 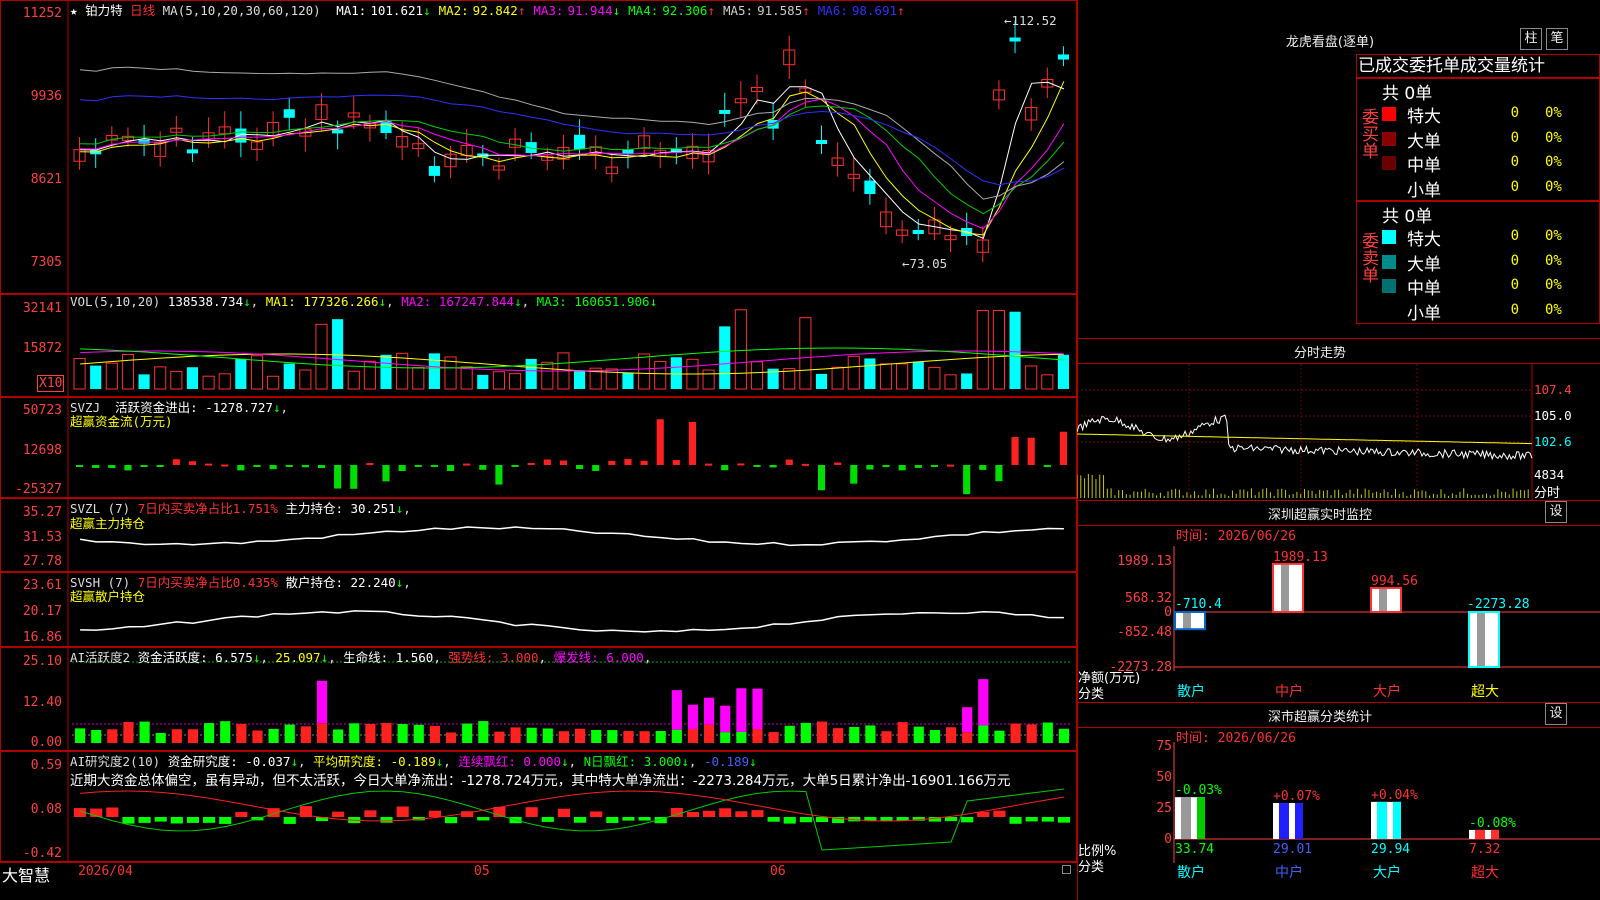 I want to click on sz-monitor-value: -2273.28, so click(x=1498, y=604).